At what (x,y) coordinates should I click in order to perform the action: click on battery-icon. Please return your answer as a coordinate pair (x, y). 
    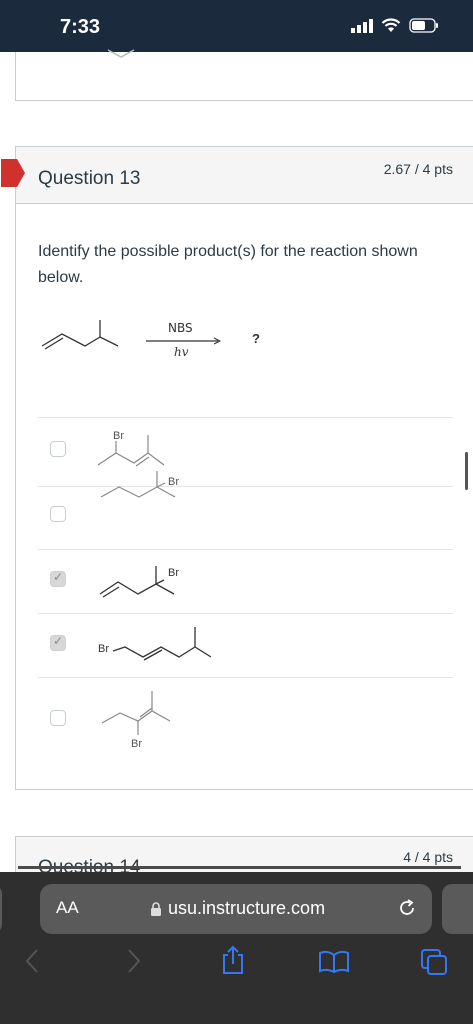
    Looking at the image, I should click on (423, 25).